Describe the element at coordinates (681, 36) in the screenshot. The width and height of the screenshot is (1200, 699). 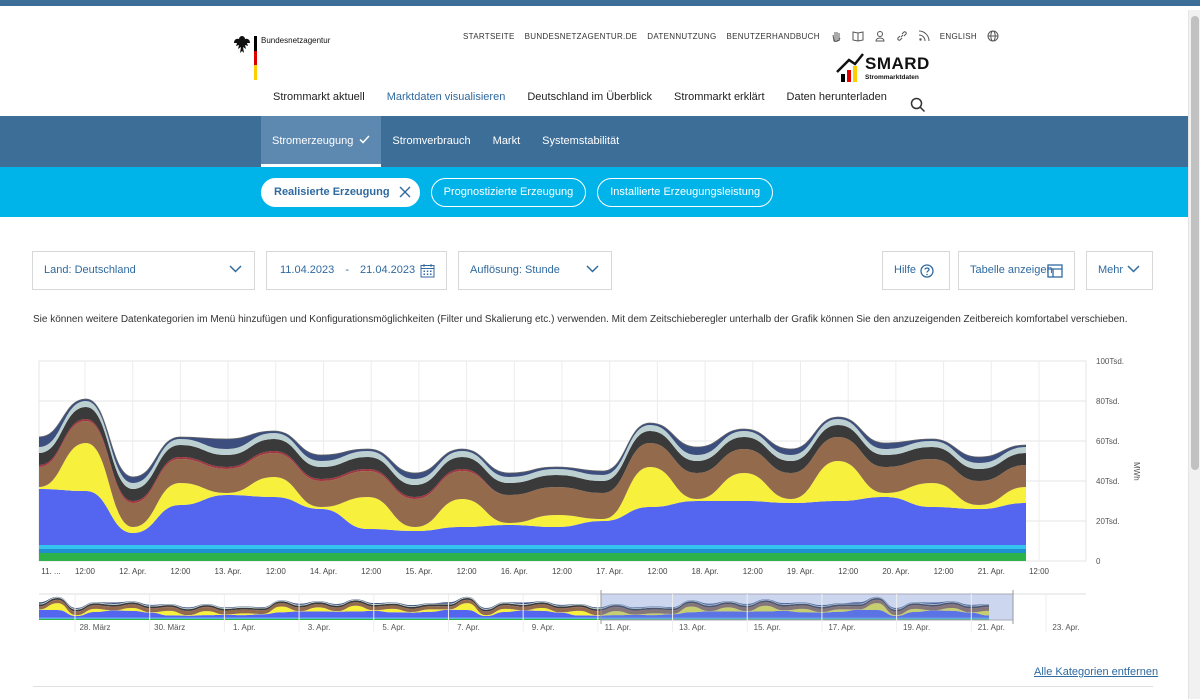
I see `utility-link-datennutzung: DATENNUTZUNG` at that location.